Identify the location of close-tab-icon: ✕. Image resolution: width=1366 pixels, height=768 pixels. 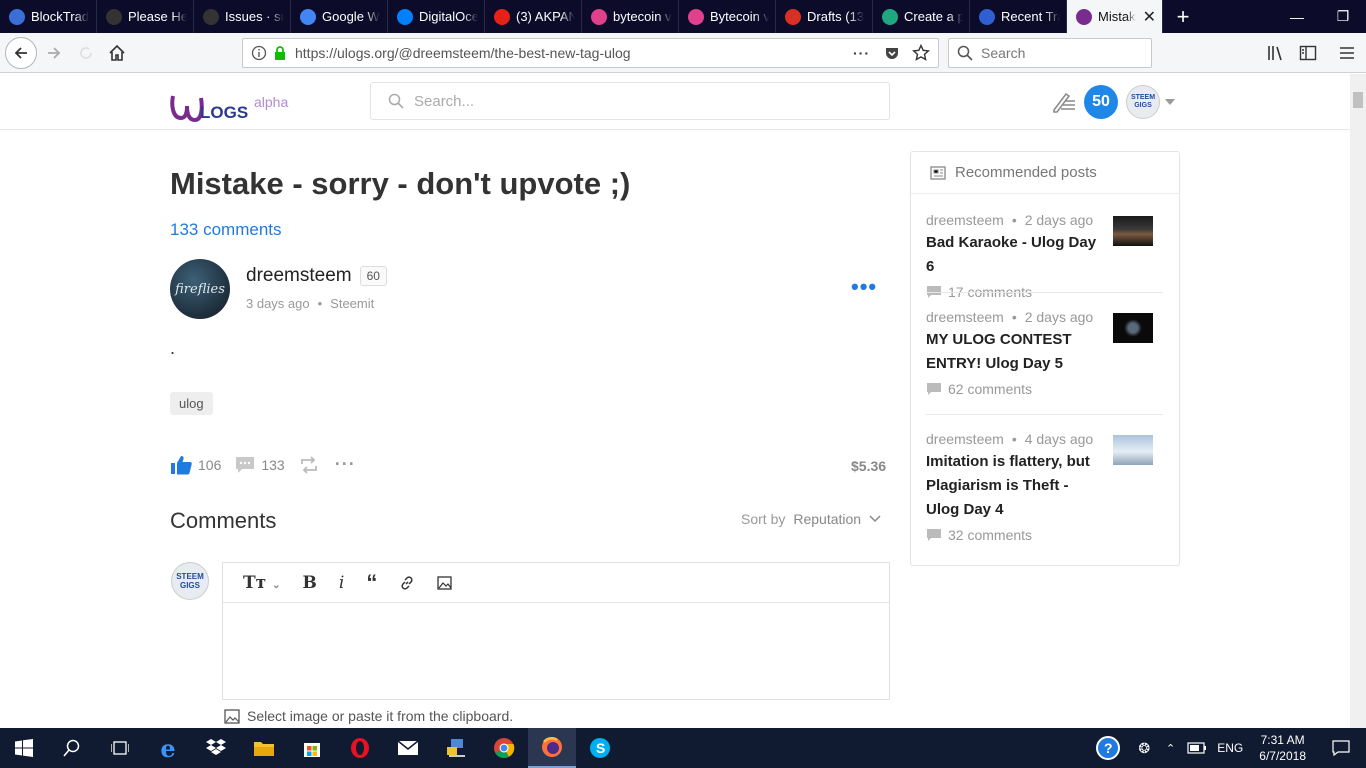
(1149, 17).